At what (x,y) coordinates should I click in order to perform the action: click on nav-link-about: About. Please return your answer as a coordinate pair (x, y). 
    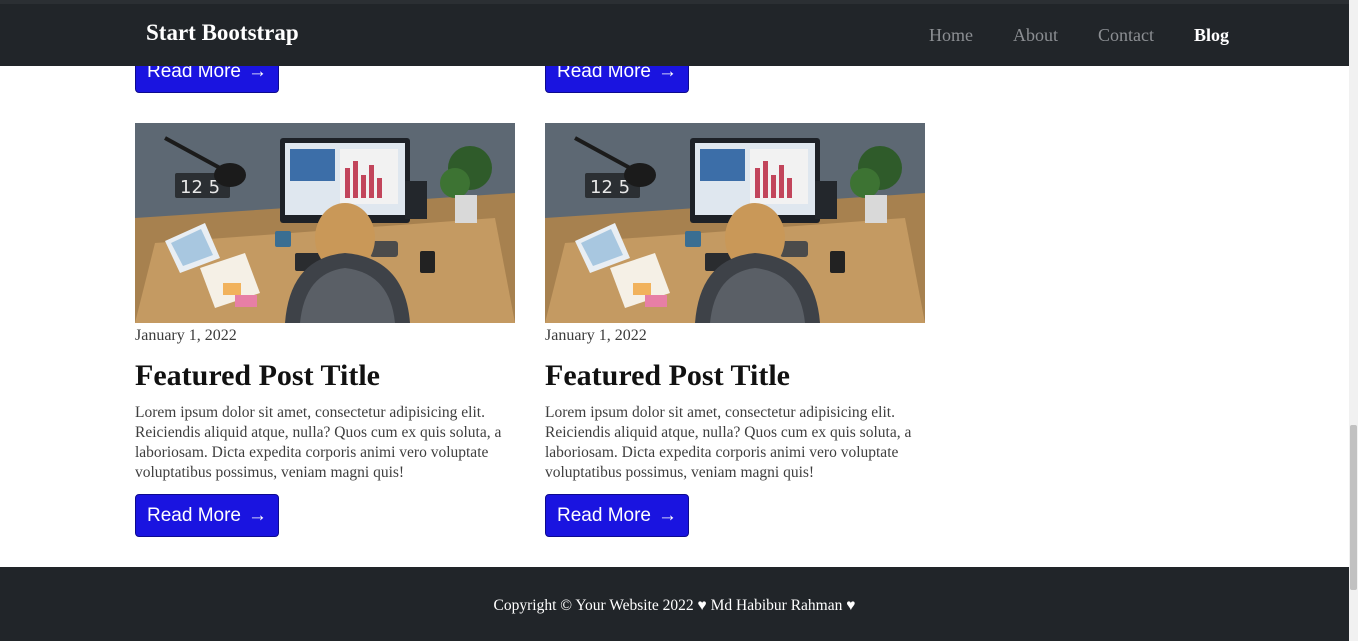
    Looking at the image, I should click on (1035, 35).